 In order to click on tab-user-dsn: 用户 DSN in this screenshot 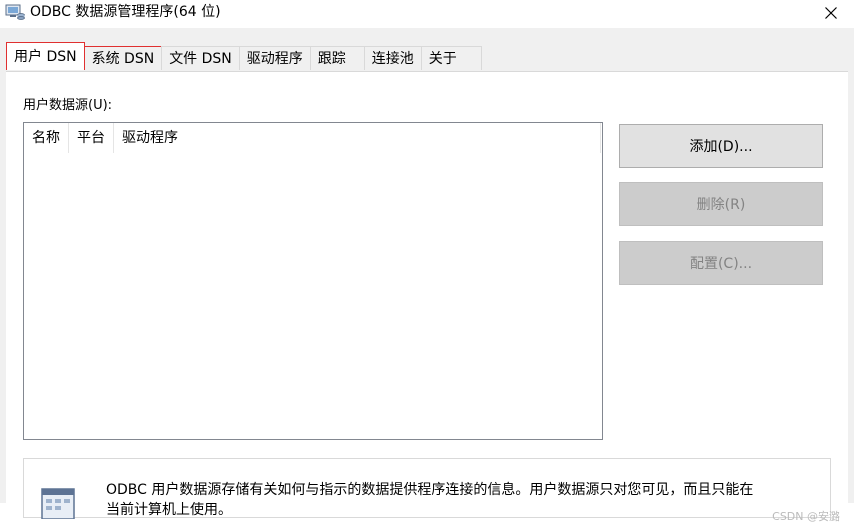, I will do `click(45, 56)`.